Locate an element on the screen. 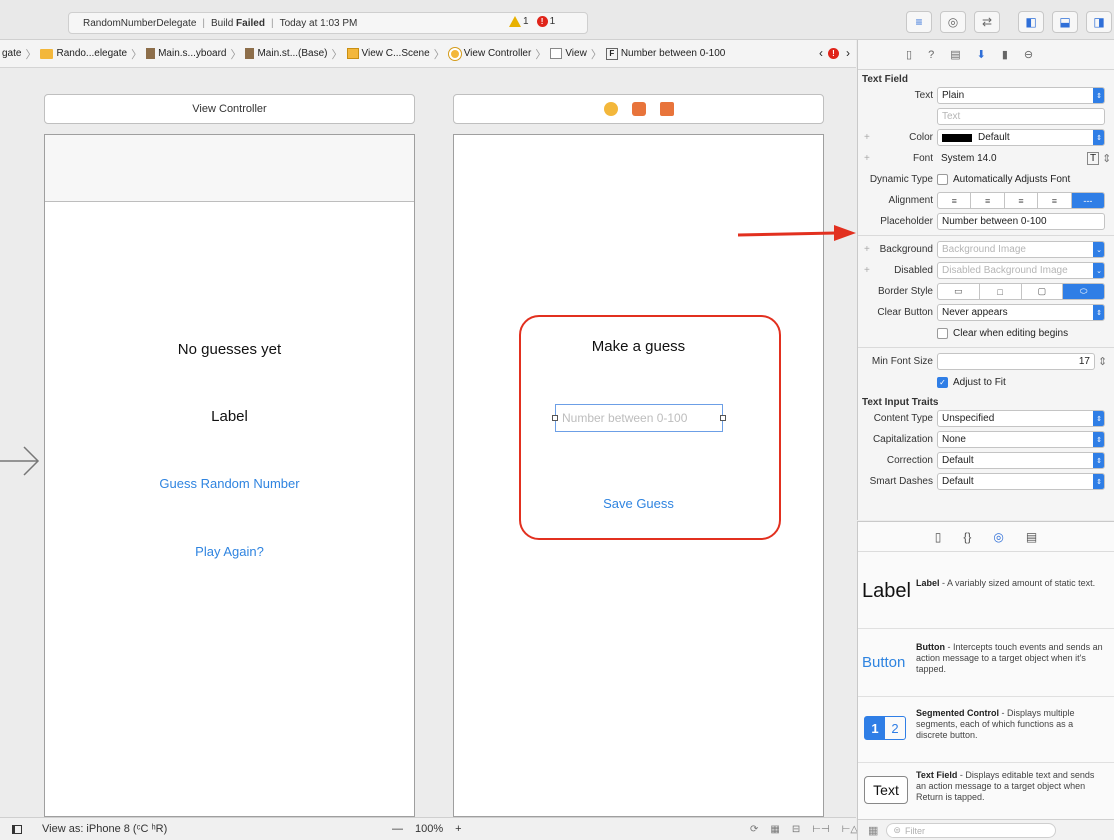 Image resolution: width=1114 pixels, height=840 pixels. embed-in-icon: ▦ is located at coordinates (774, 829).